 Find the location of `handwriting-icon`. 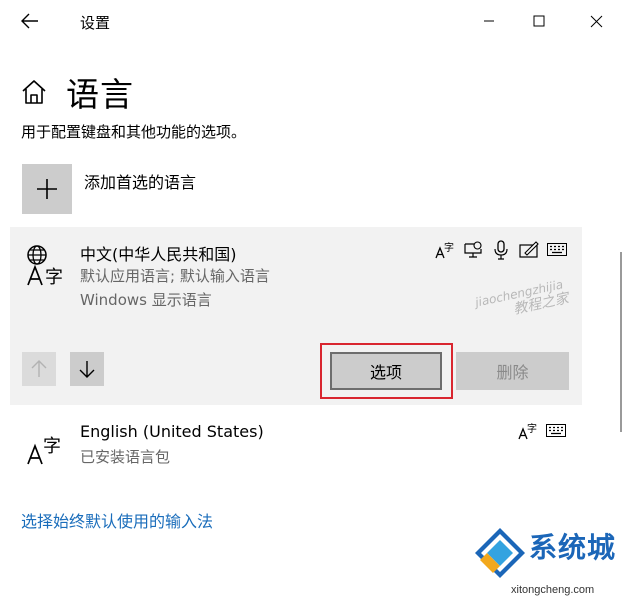

handwriting-icon is located at coordinates (529, 250).